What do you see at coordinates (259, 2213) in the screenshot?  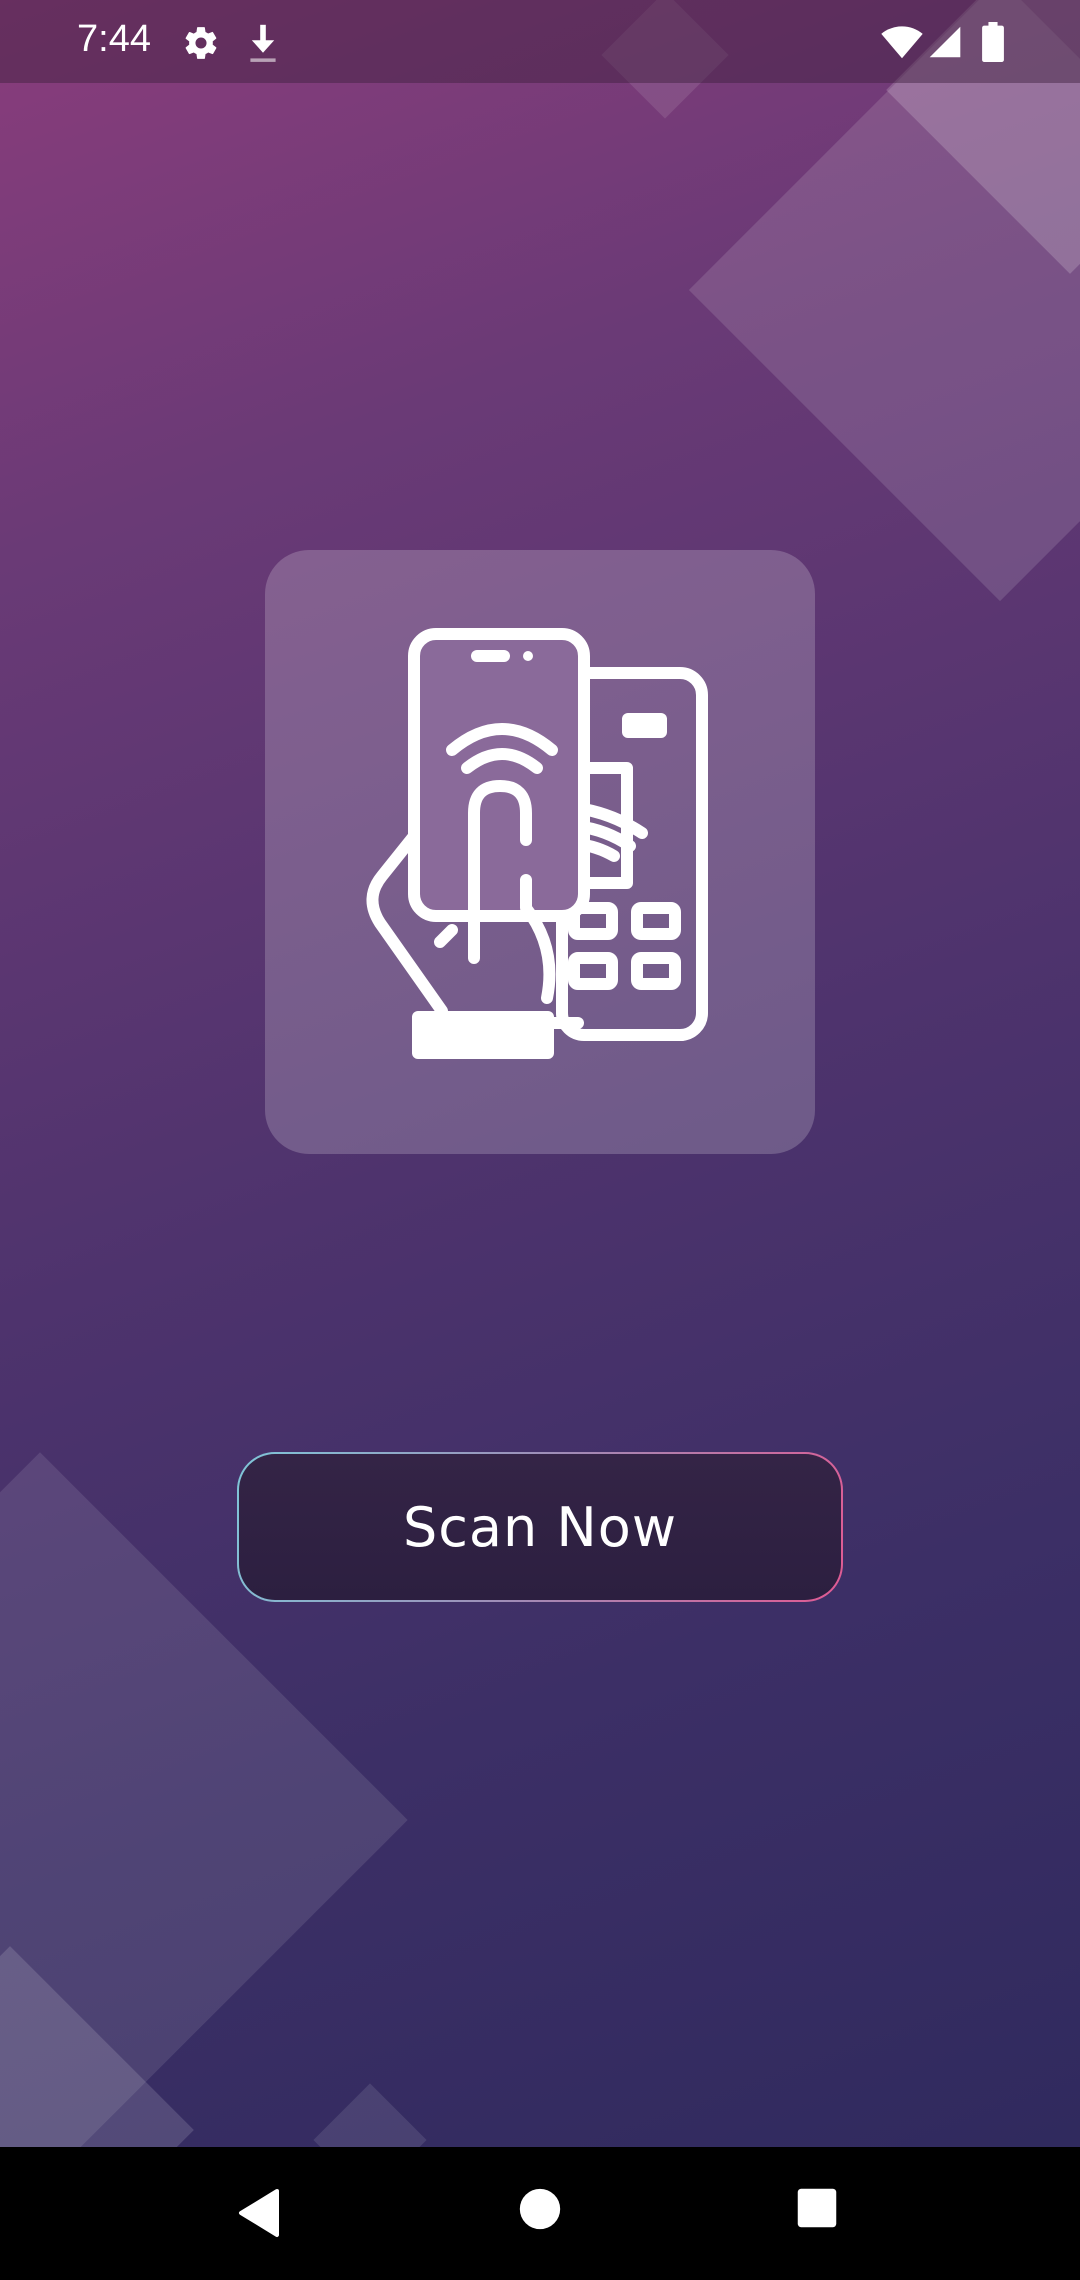 I see `back-icon` at bounding box center [259, 2213].